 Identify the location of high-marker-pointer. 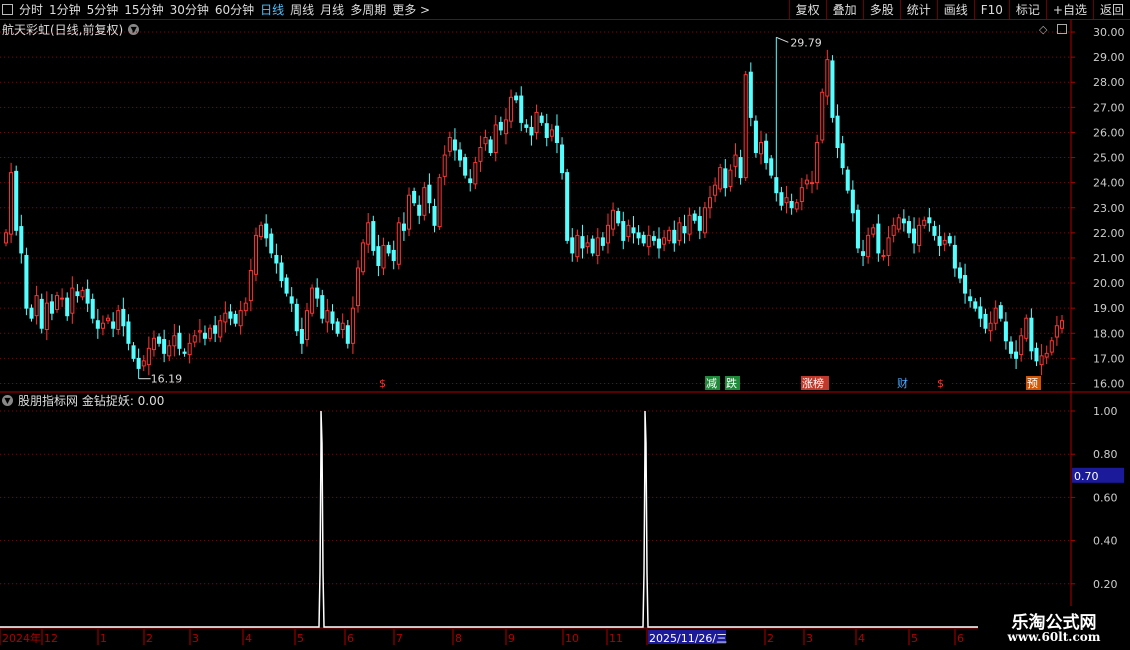
(782, 39).